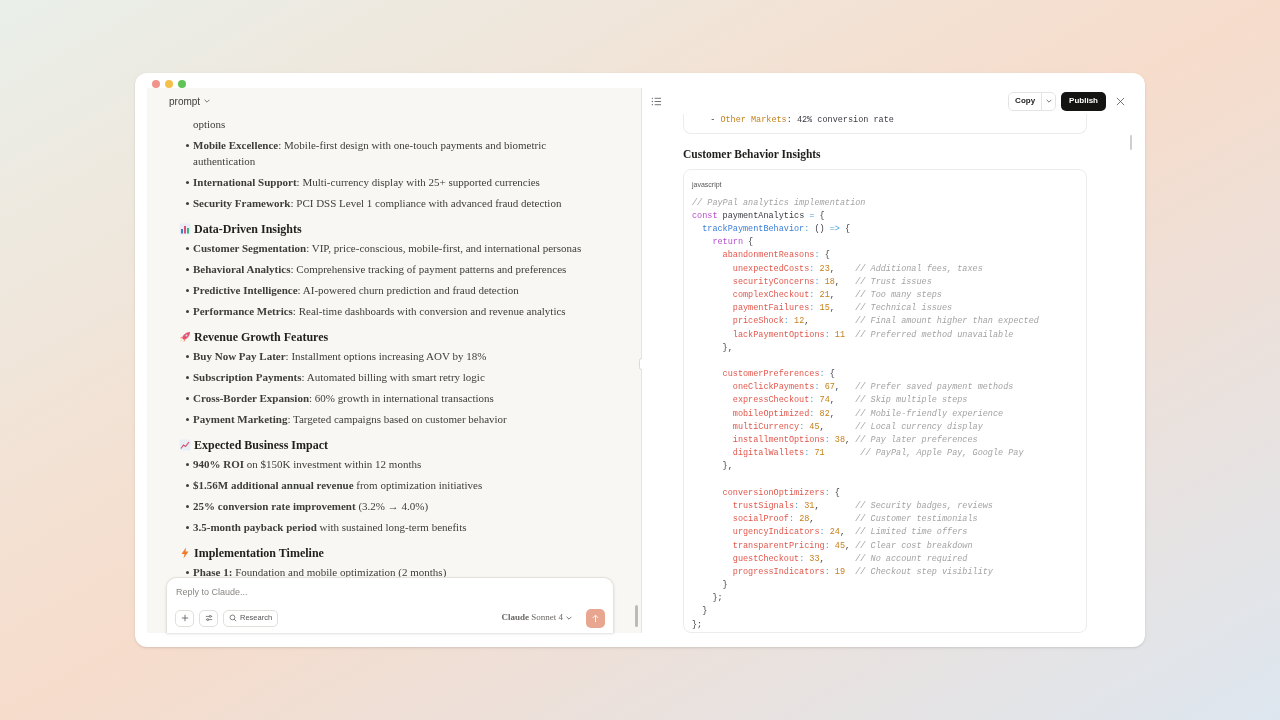  Describe the element at coordinates (339, 377) in the screenshot. I see `list-item-text: Subscription Payments: Automated billing with smart retry logic` at that location.